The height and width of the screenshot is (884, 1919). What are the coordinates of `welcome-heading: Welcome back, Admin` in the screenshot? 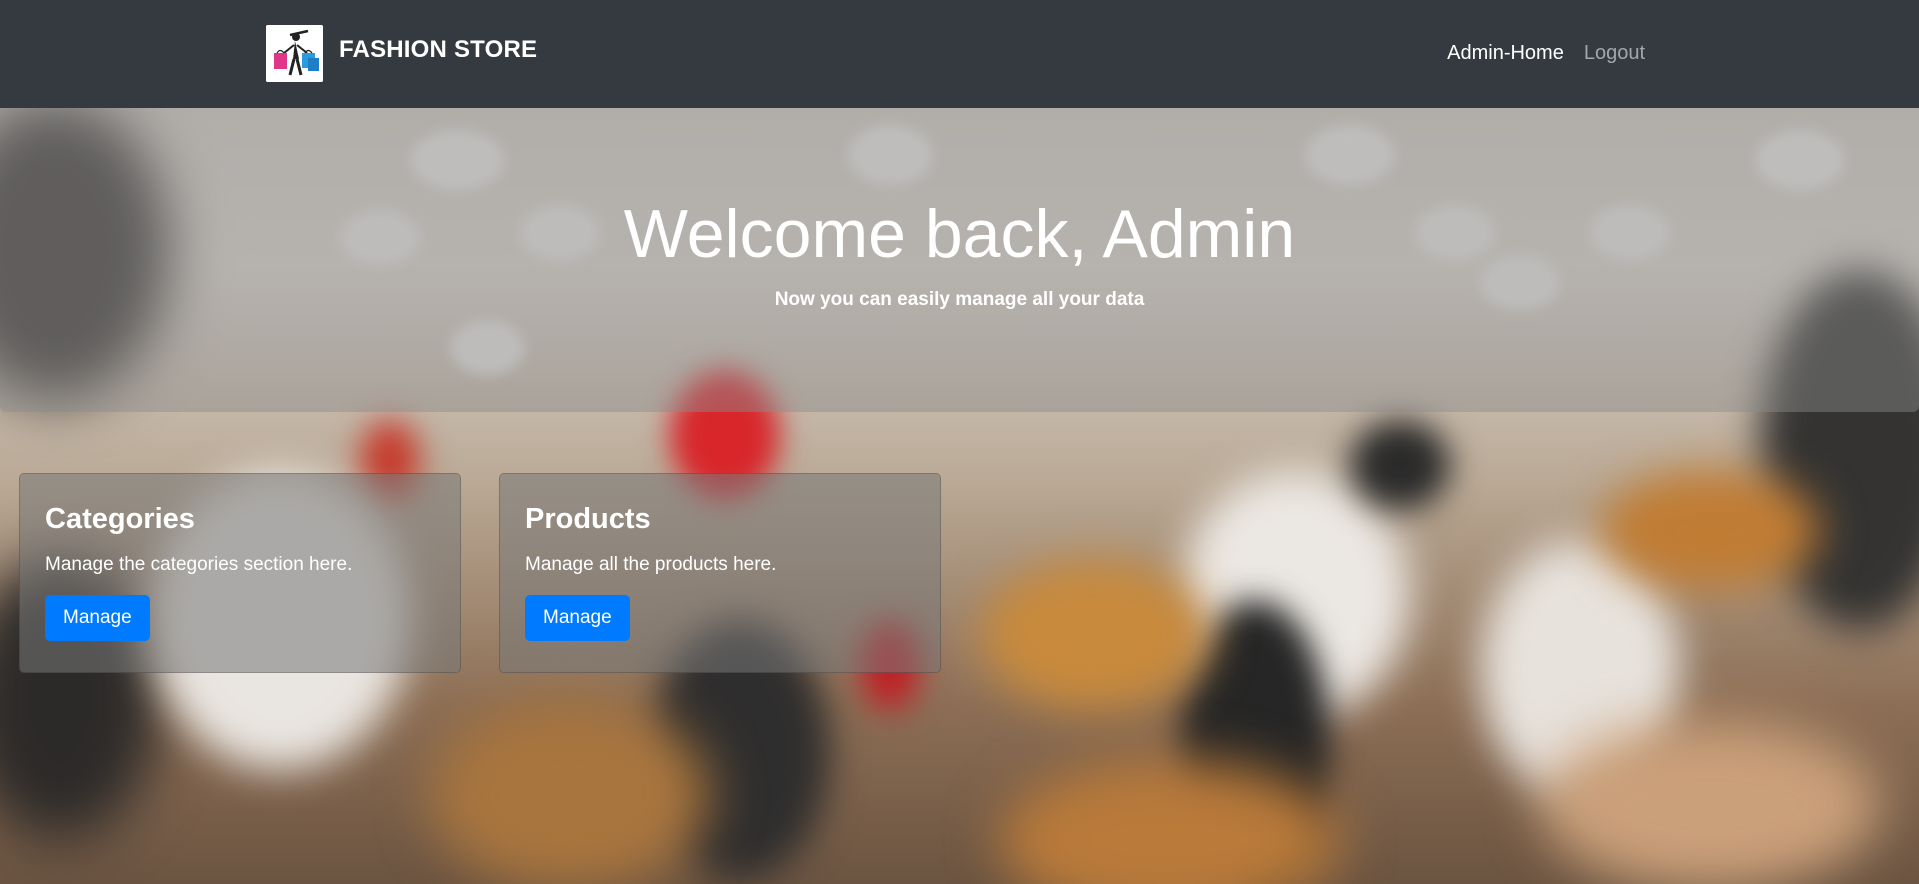 It's located at (959, 234).